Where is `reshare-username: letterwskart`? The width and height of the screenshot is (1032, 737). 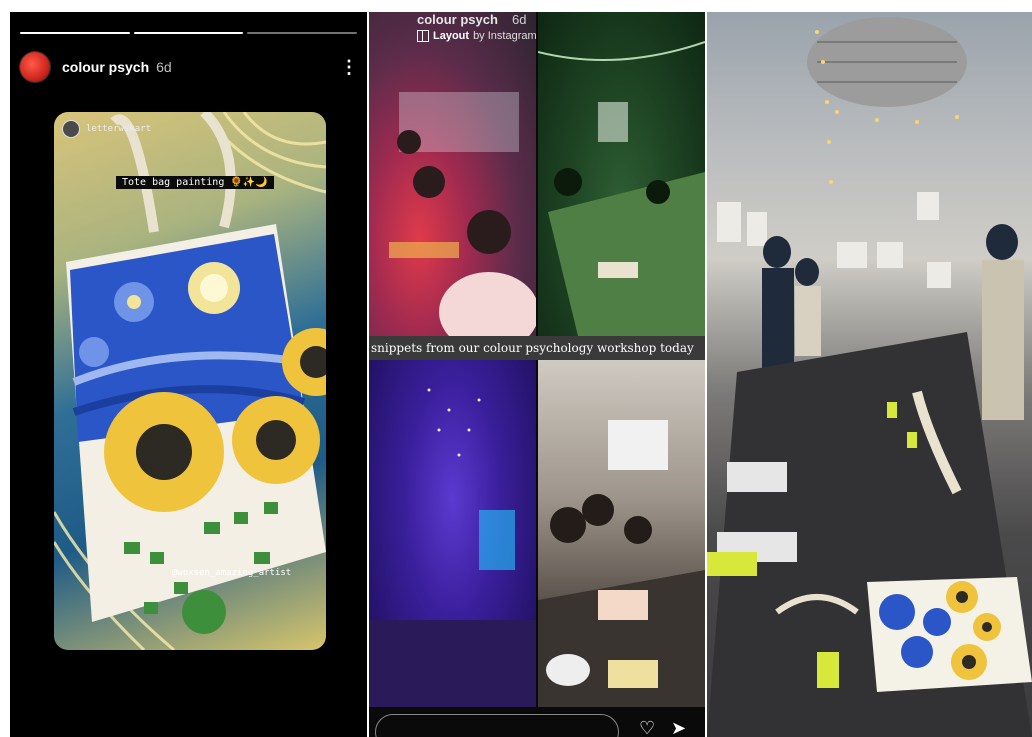
reshare-username: letterwskart is located at coordinates (119, 129).